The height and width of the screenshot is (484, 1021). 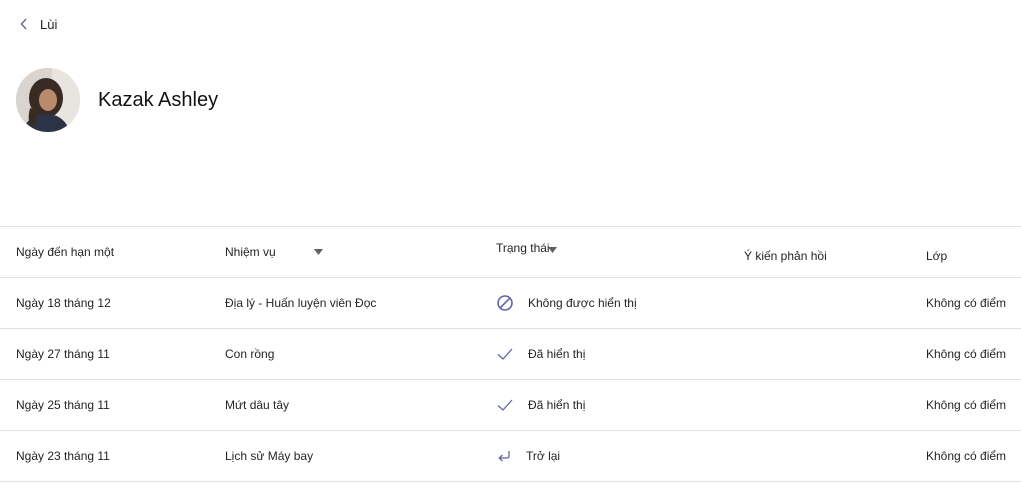 What do you see at coordinates (523, 248) in the screenshot?
I see `header-status-label: Trạng thái` at bounding box center [523, 248].